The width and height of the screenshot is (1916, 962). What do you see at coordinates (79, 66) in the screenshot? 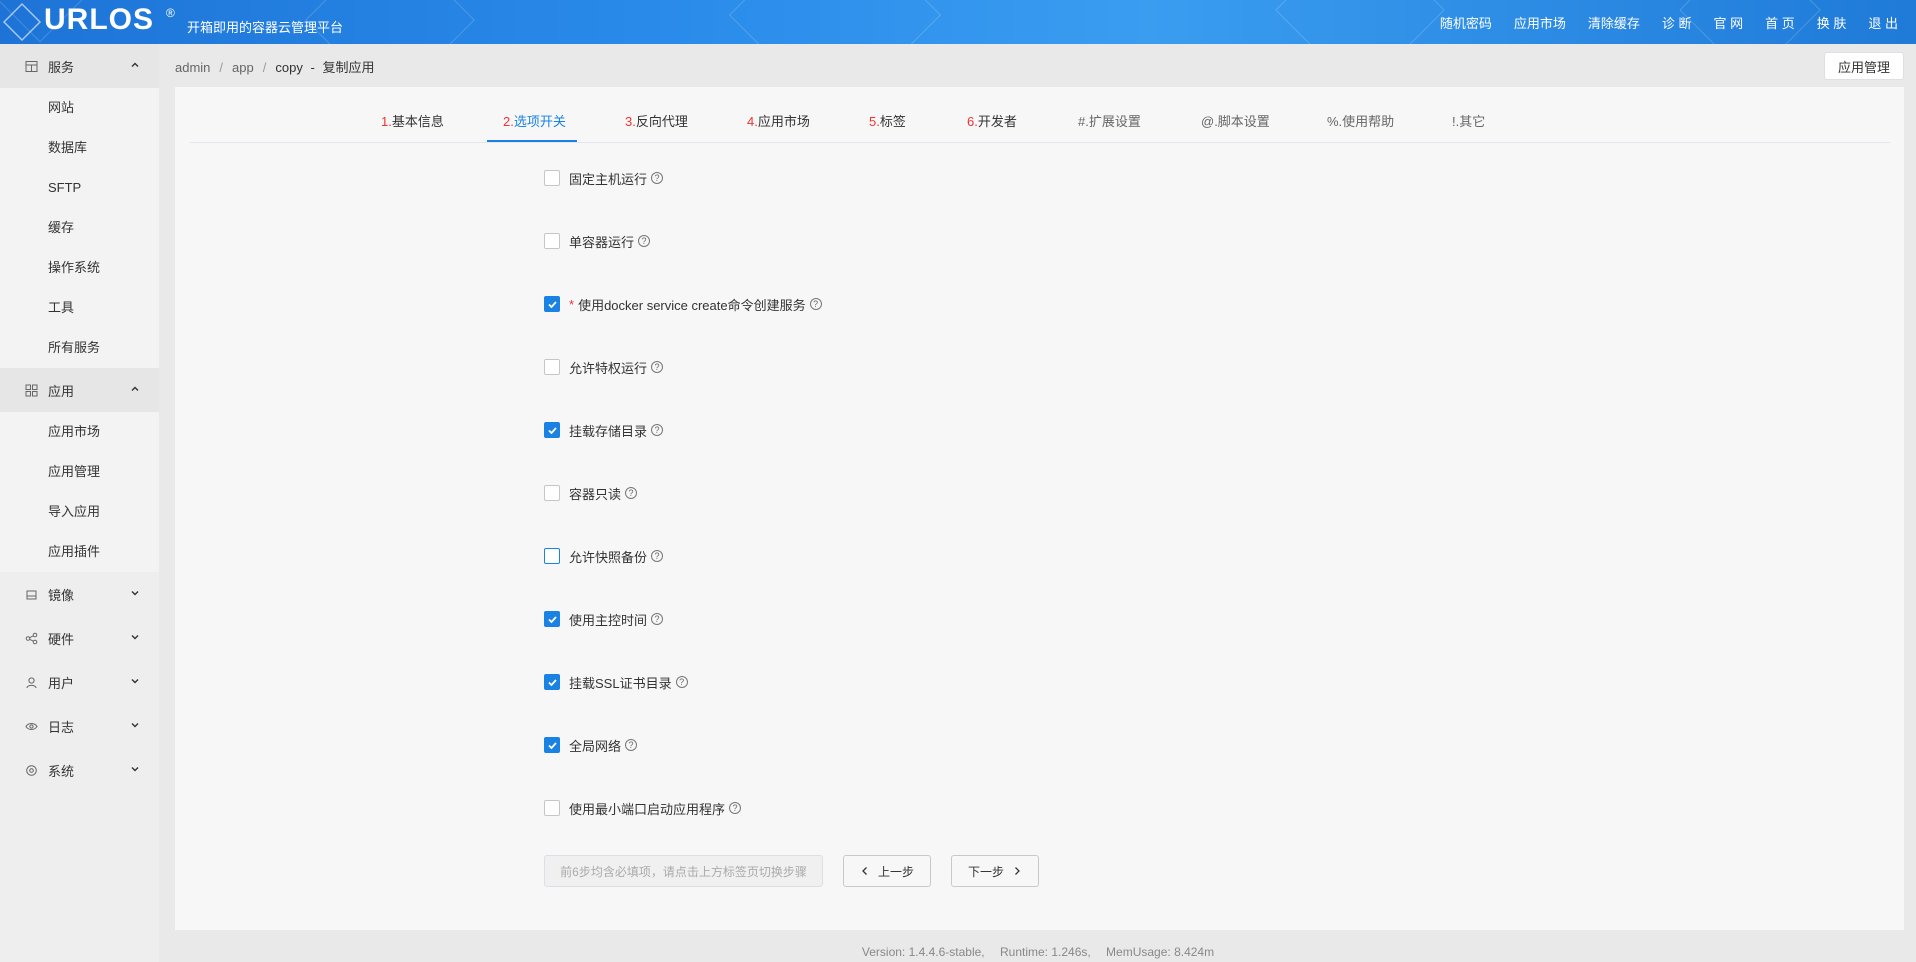
I see `sidebar-group-services: 服务` at bounding box center [79, 66].